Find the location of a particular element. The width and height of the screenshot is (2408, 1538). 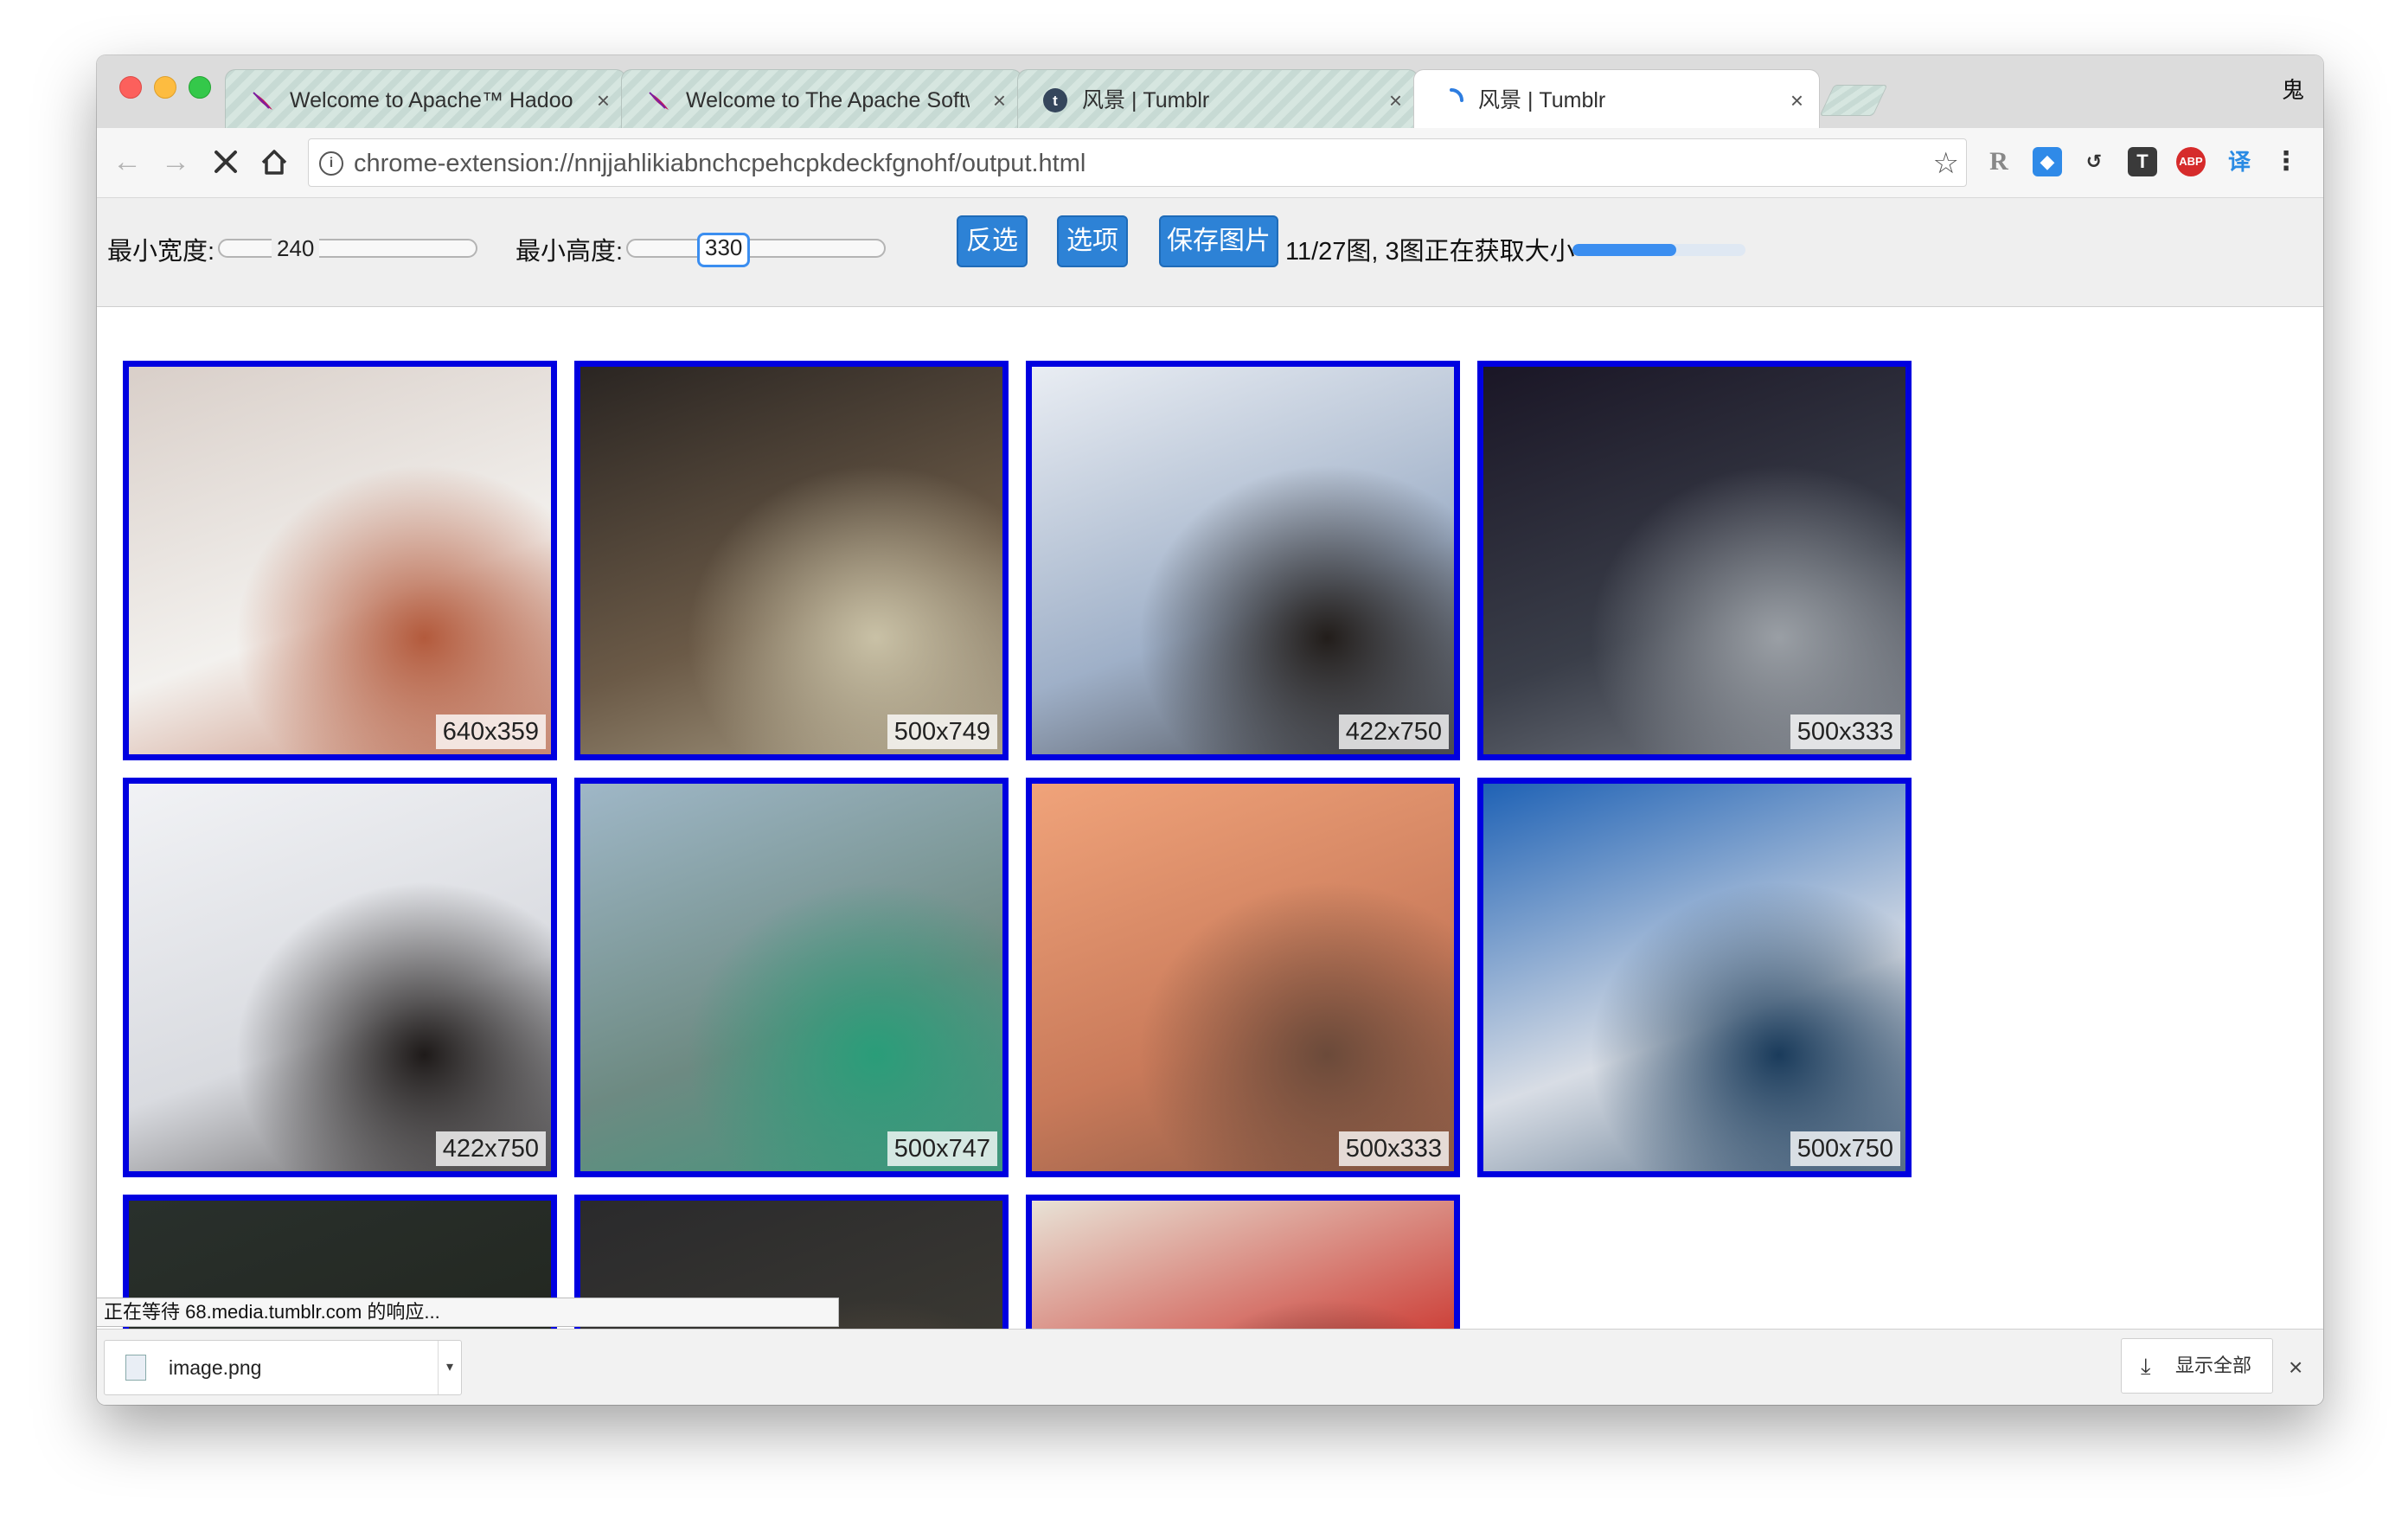

tab-hadoop: Welcome to Apache™ Hadoop × is located at coordinates (425, 99).